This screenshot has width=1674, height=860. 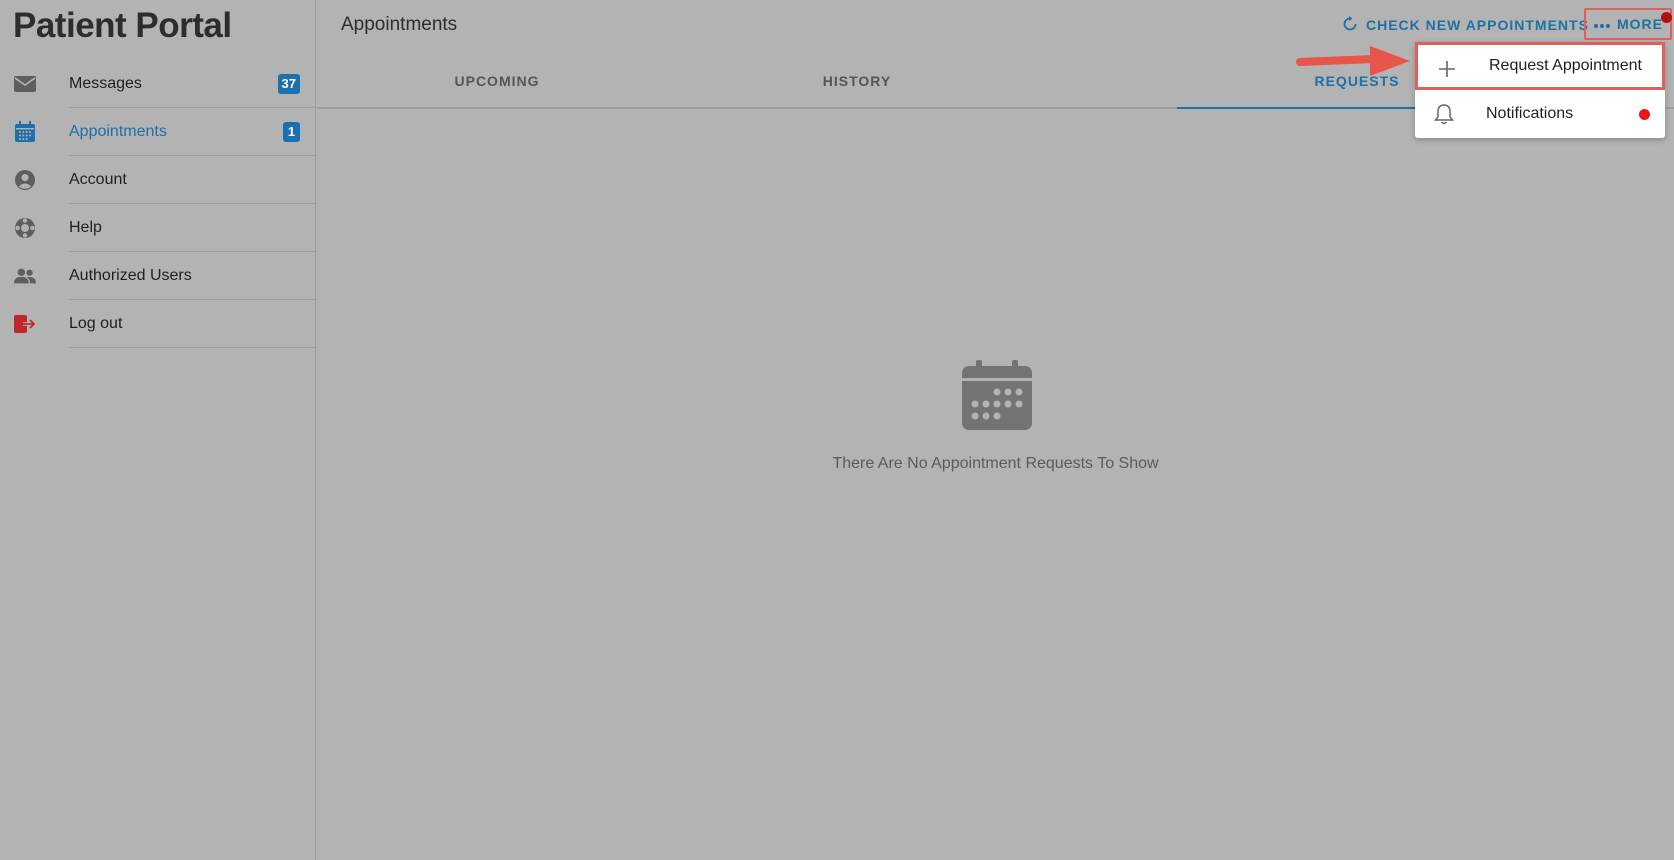 What do you see at coordinates (25, 324) in the screenshot?
I see `logout-icon` at bounding box center [25, 324].